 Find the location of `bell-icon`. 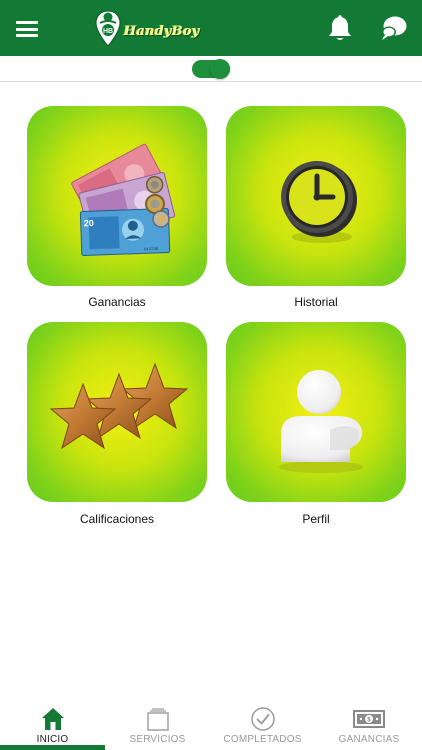

bell-icon is located at coordinates (340, 29).